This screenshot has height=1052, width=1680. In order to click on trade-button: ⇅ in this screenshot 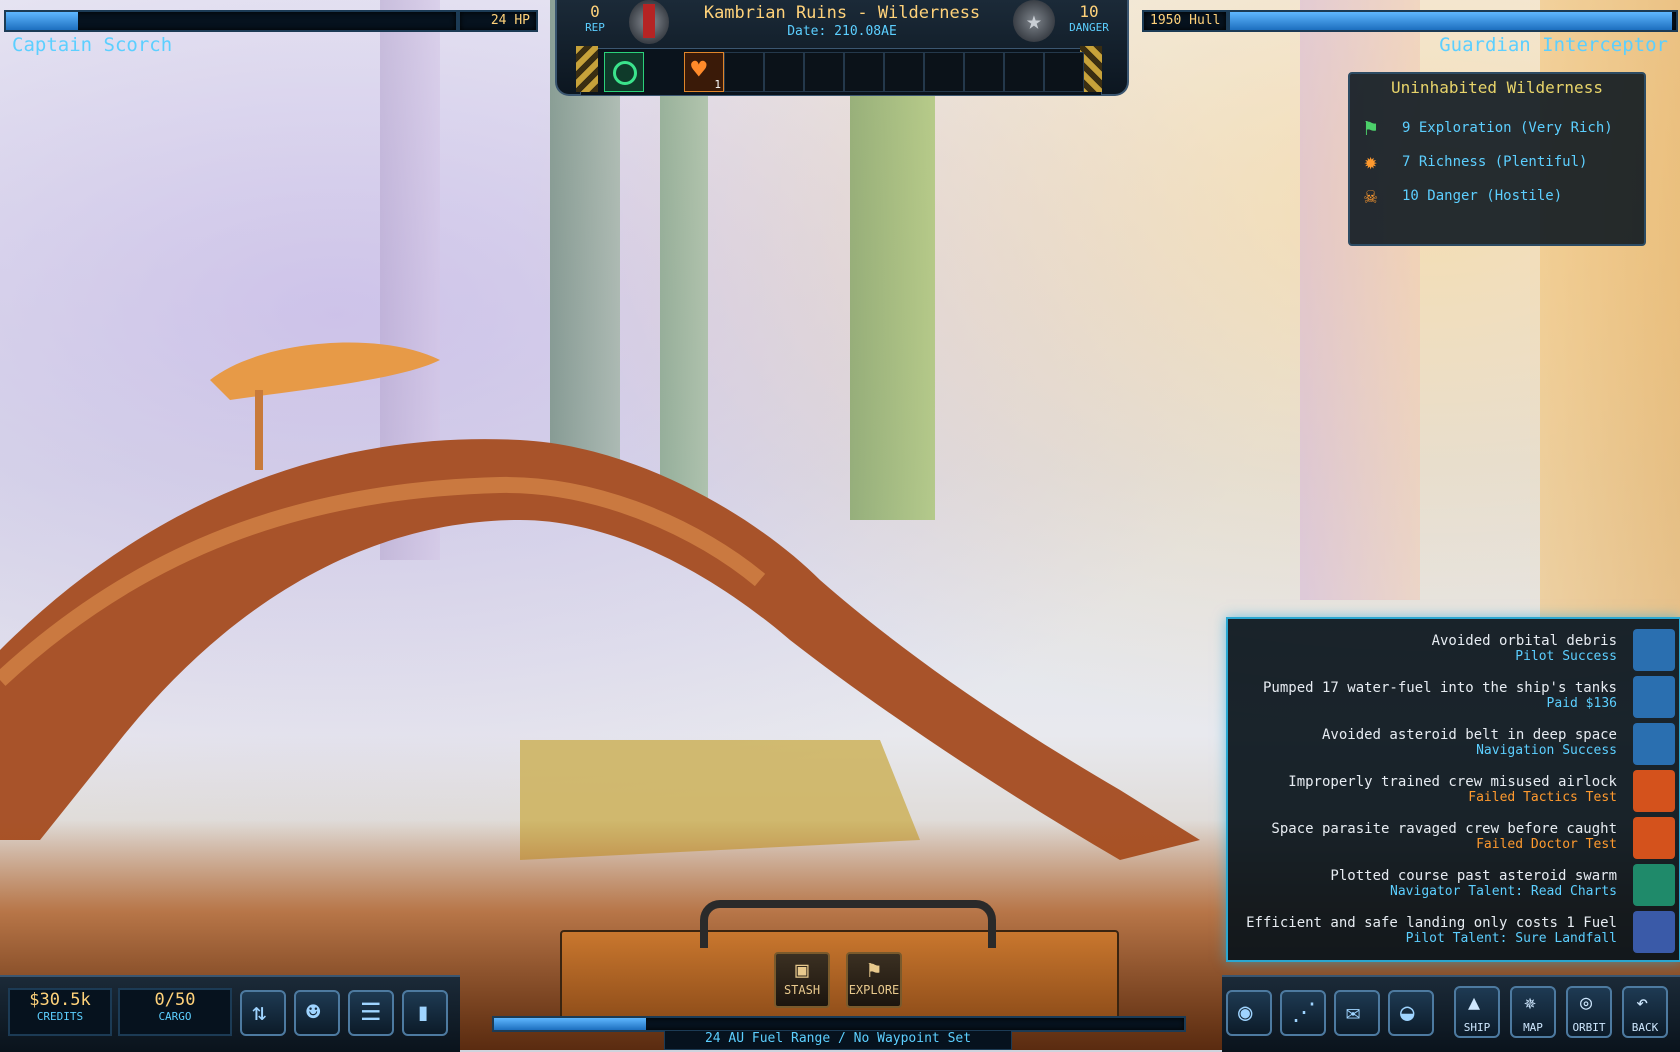, I will do `click(263, 1013)`.